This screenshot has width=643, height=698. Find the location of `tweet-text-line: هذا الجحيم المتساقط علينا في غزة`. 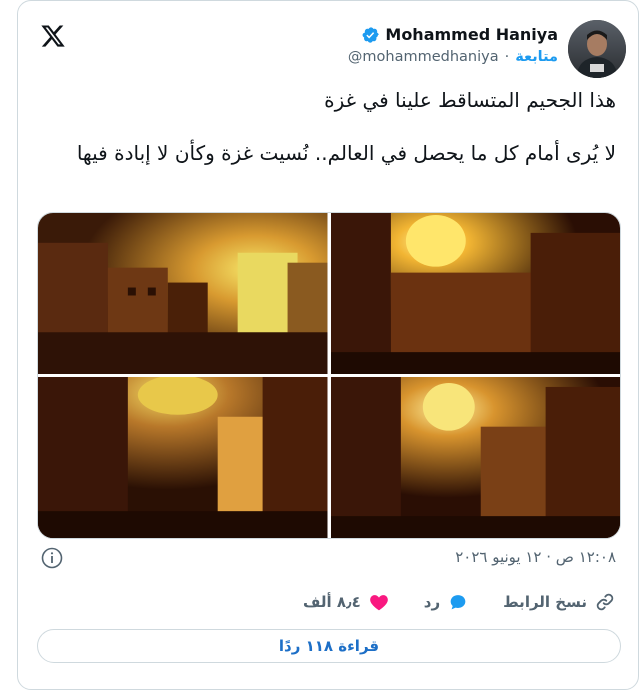

tweet-text-line: هذا الجحيم المتساقط علينا في غزة is located at coordinates (470, 100).